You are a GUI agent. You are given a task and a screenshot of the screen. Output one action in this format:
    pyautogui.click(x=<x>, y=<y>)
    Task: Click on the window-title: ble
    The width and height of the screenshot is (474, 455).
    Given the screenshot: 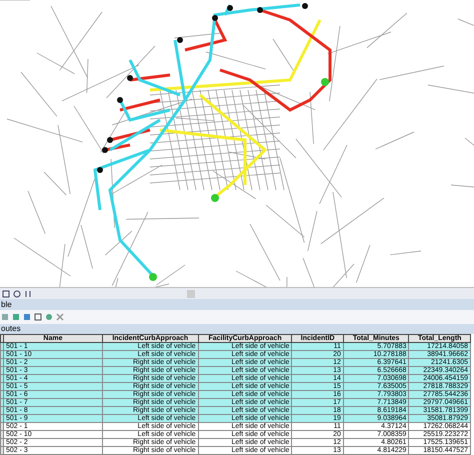 What is the action you would take?
    pyautogui.click(x=237, y=304)
    